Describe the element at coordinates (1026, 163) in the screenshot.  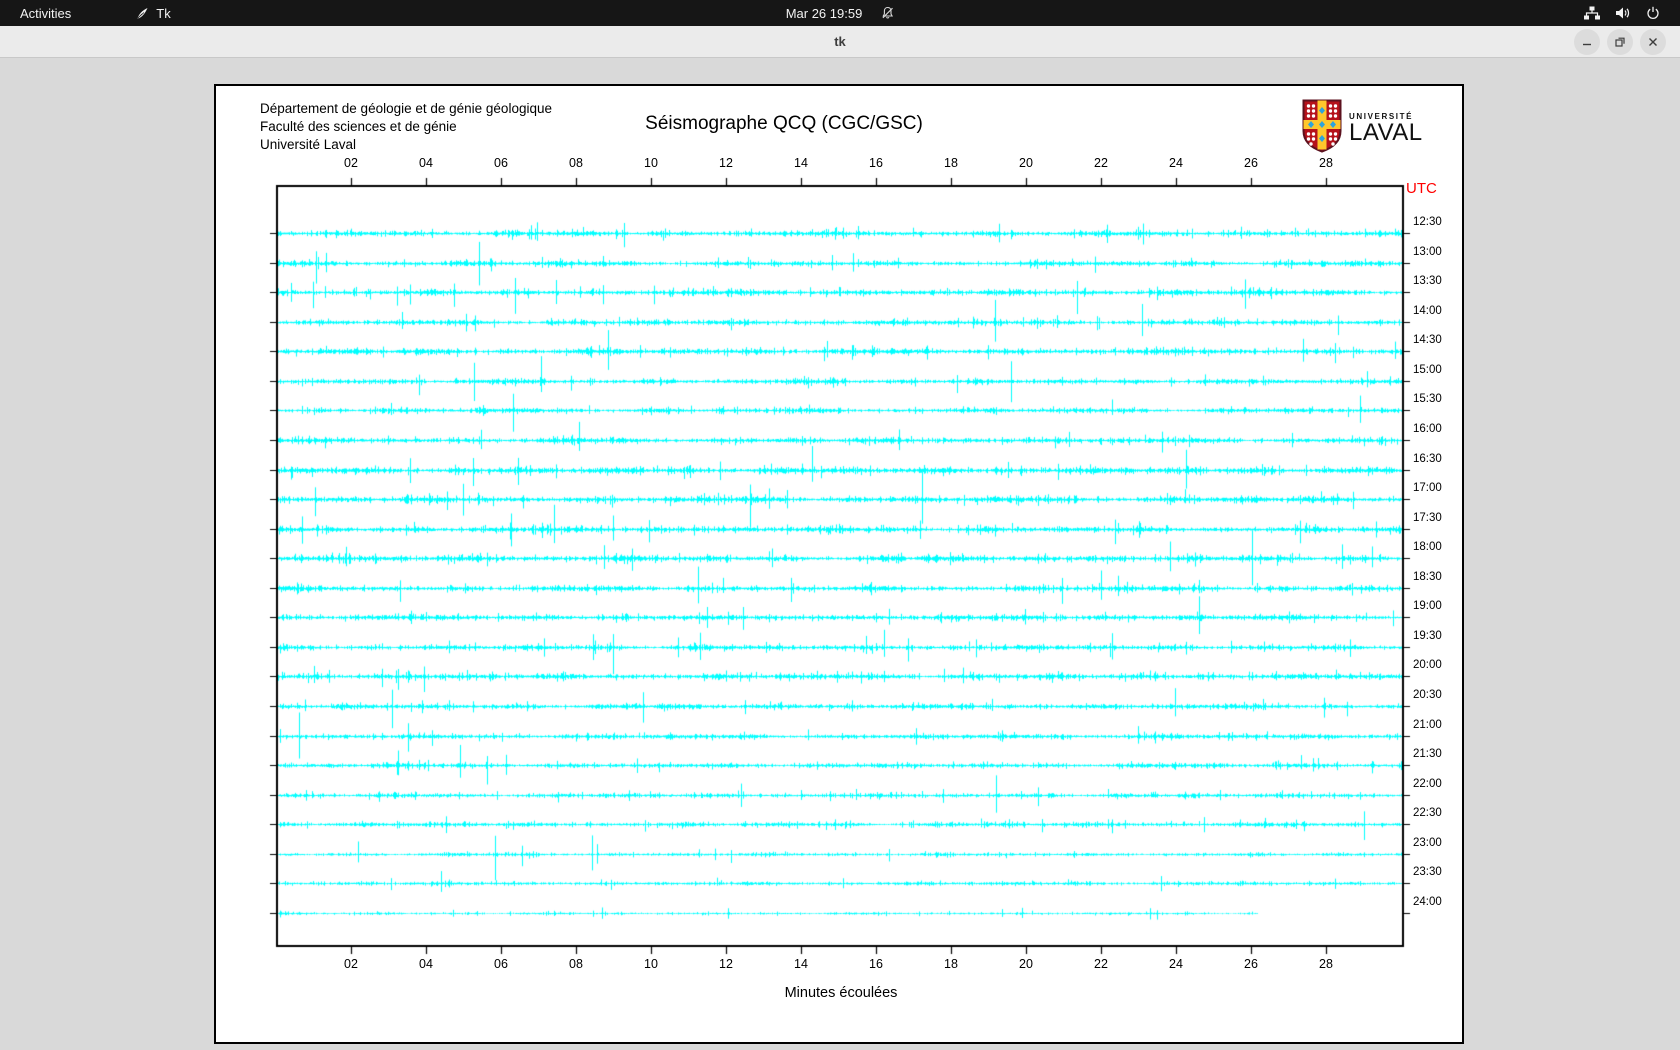
I see `x-tick-label-top: 20` at that location.